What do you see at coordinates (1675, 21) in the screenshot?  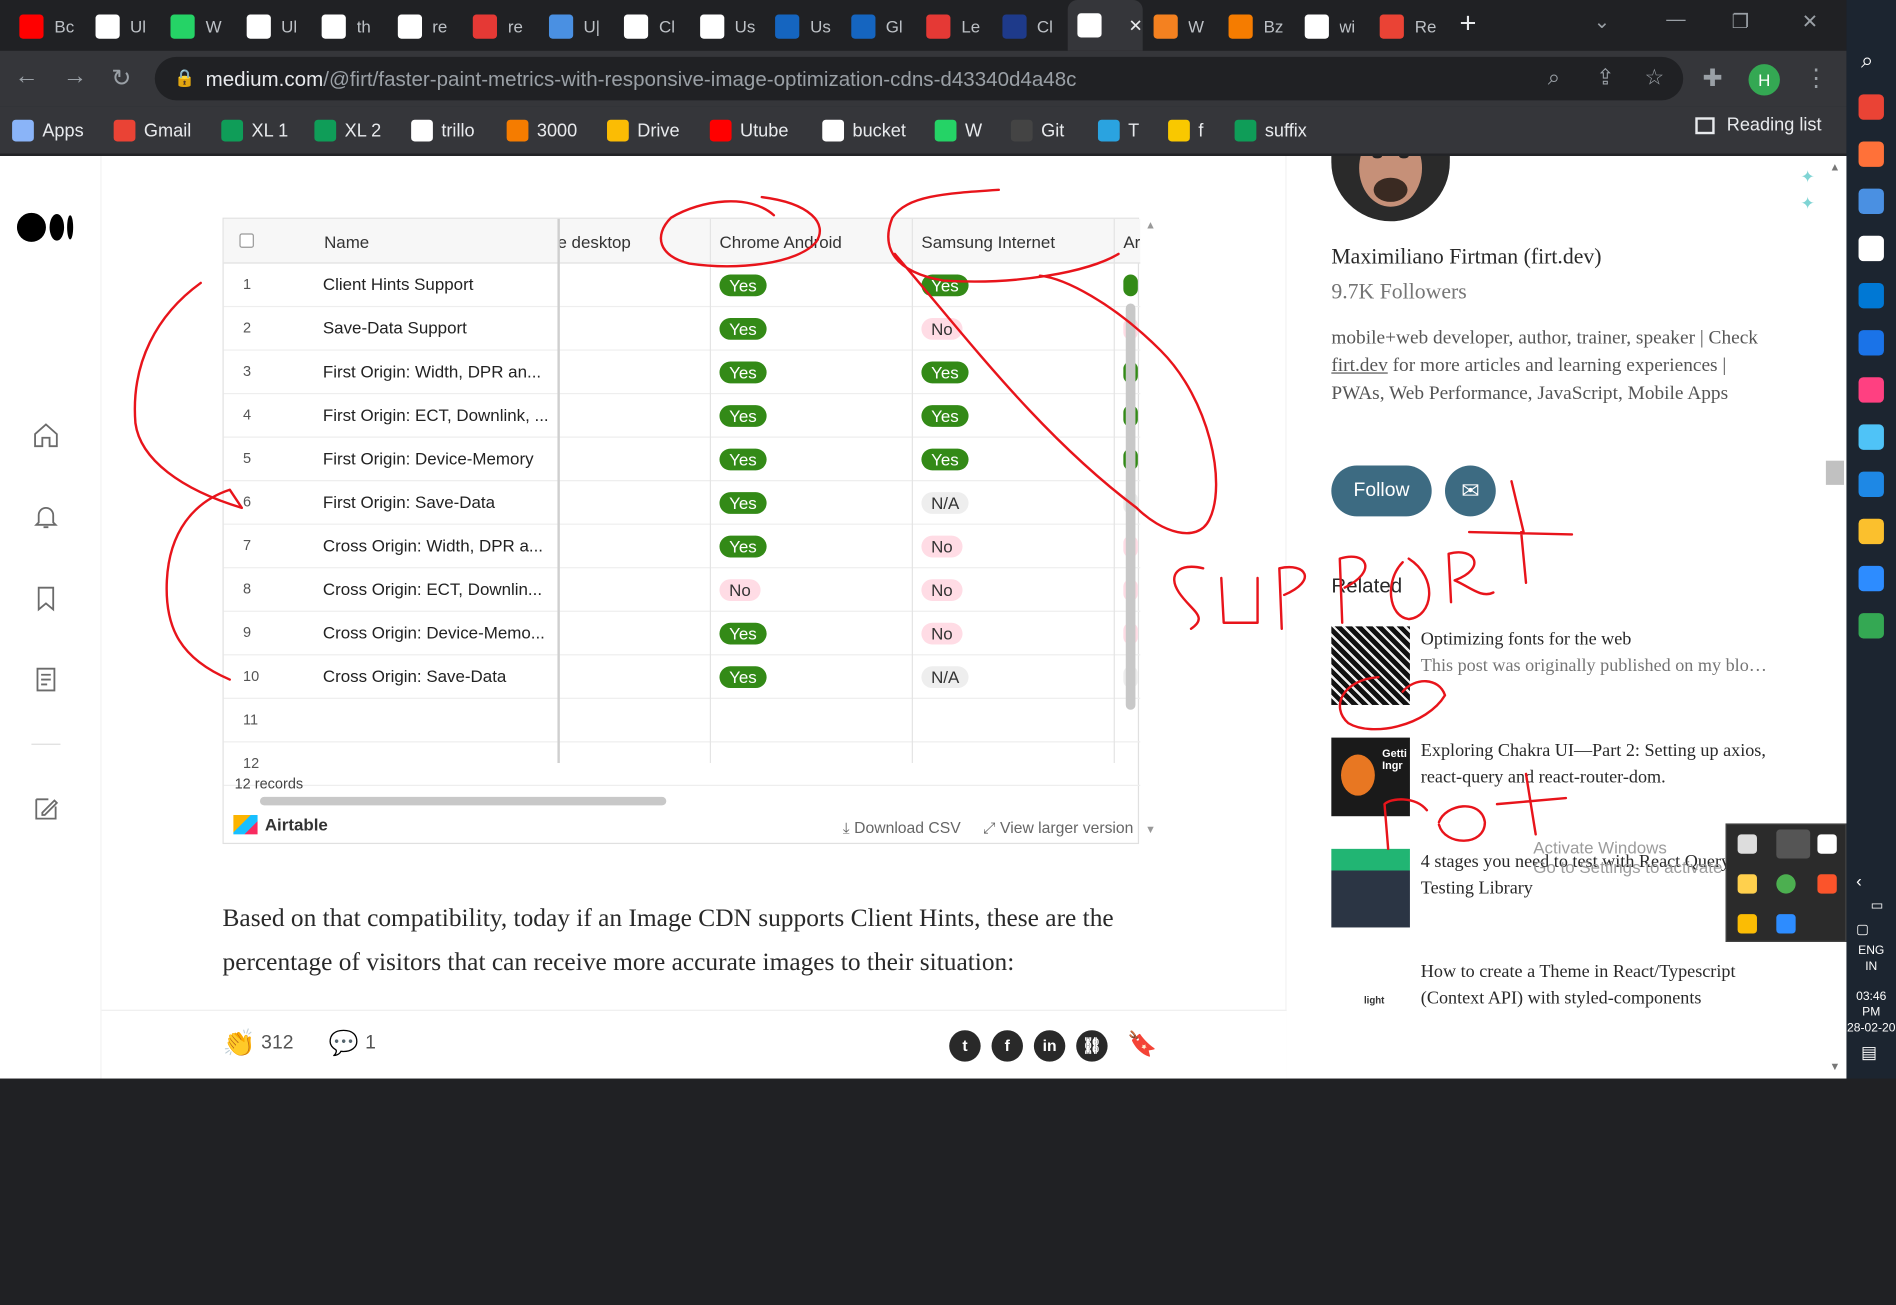 I see `minimize-icon: —` at bounding box center [1675, 21].